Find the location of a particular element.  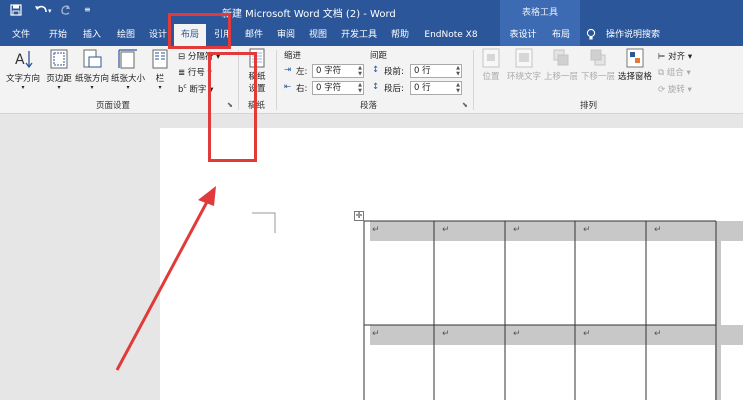

redo-icon is located at coordinates (66, 11).